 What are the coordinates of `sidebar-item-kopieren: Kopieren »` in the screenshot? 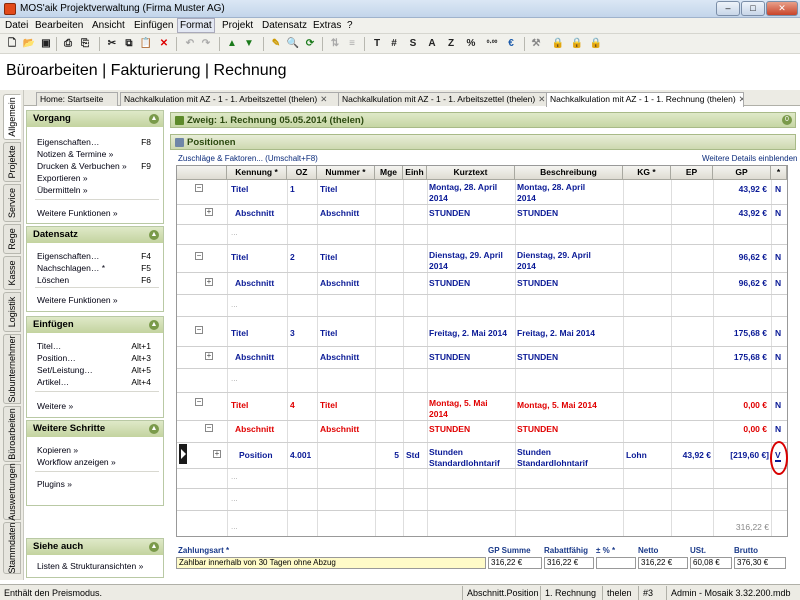 It's located at (57, 450).